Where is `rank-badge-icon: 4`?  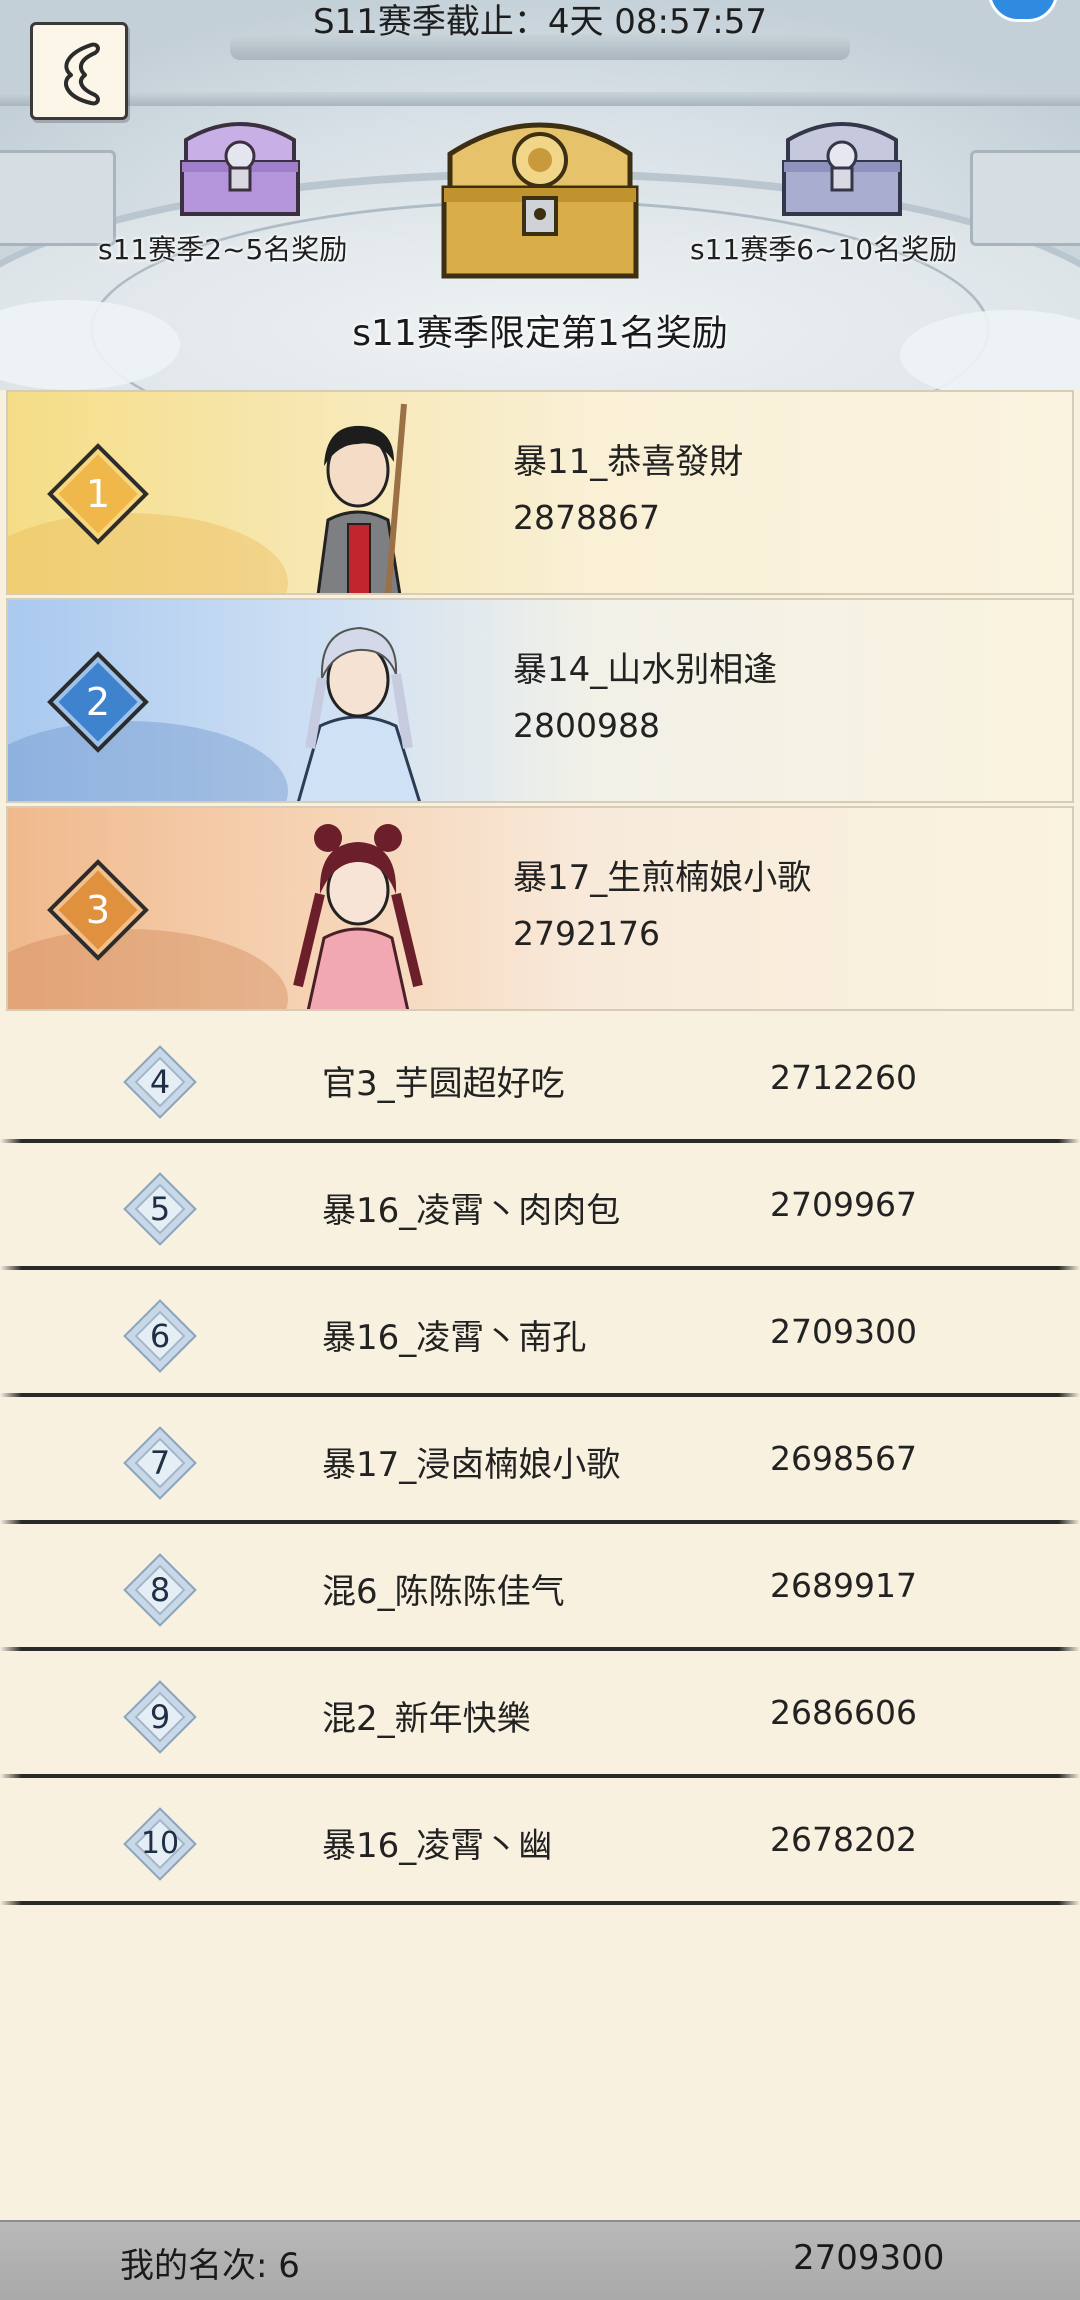
rank-badge-icon: 4 is located at coordinates (160, 1082).